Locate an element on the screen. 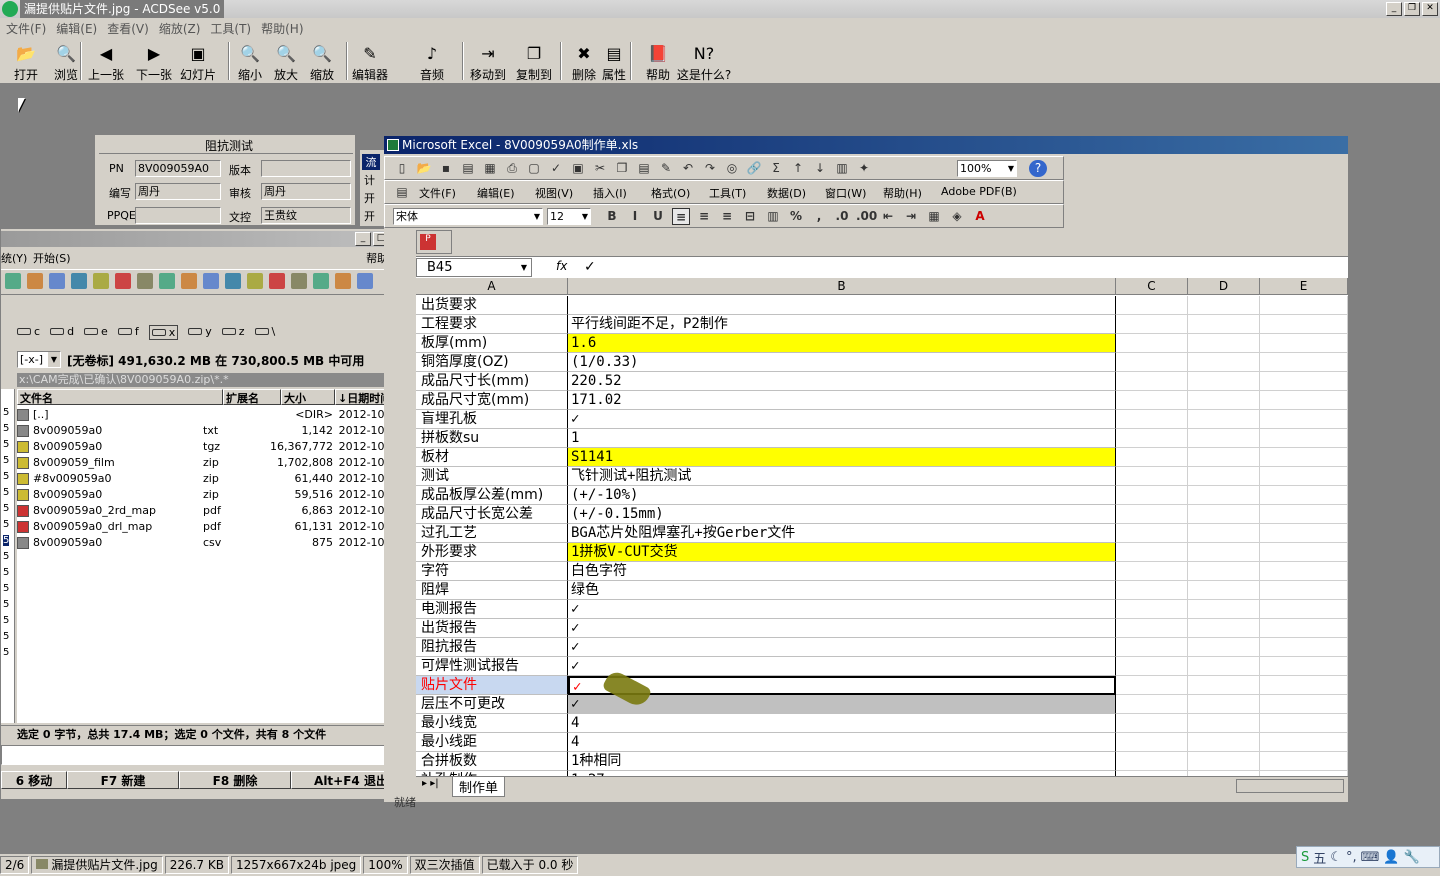 The image size is (1440, 876). col-header-e: E is located at coordinates (1304, 286).